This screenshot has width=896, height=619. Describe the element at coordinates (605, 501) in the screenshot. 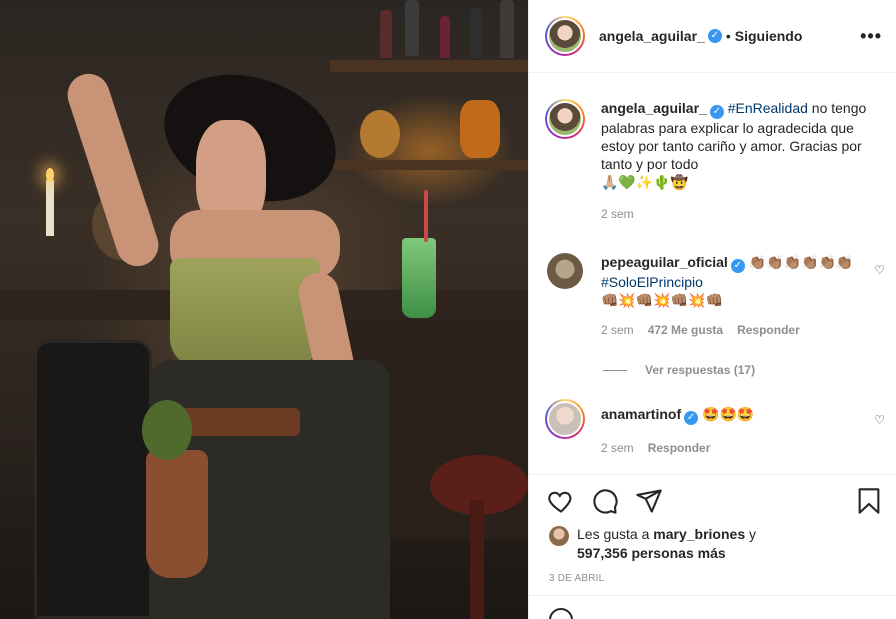

I see `comment-icon` at that location.